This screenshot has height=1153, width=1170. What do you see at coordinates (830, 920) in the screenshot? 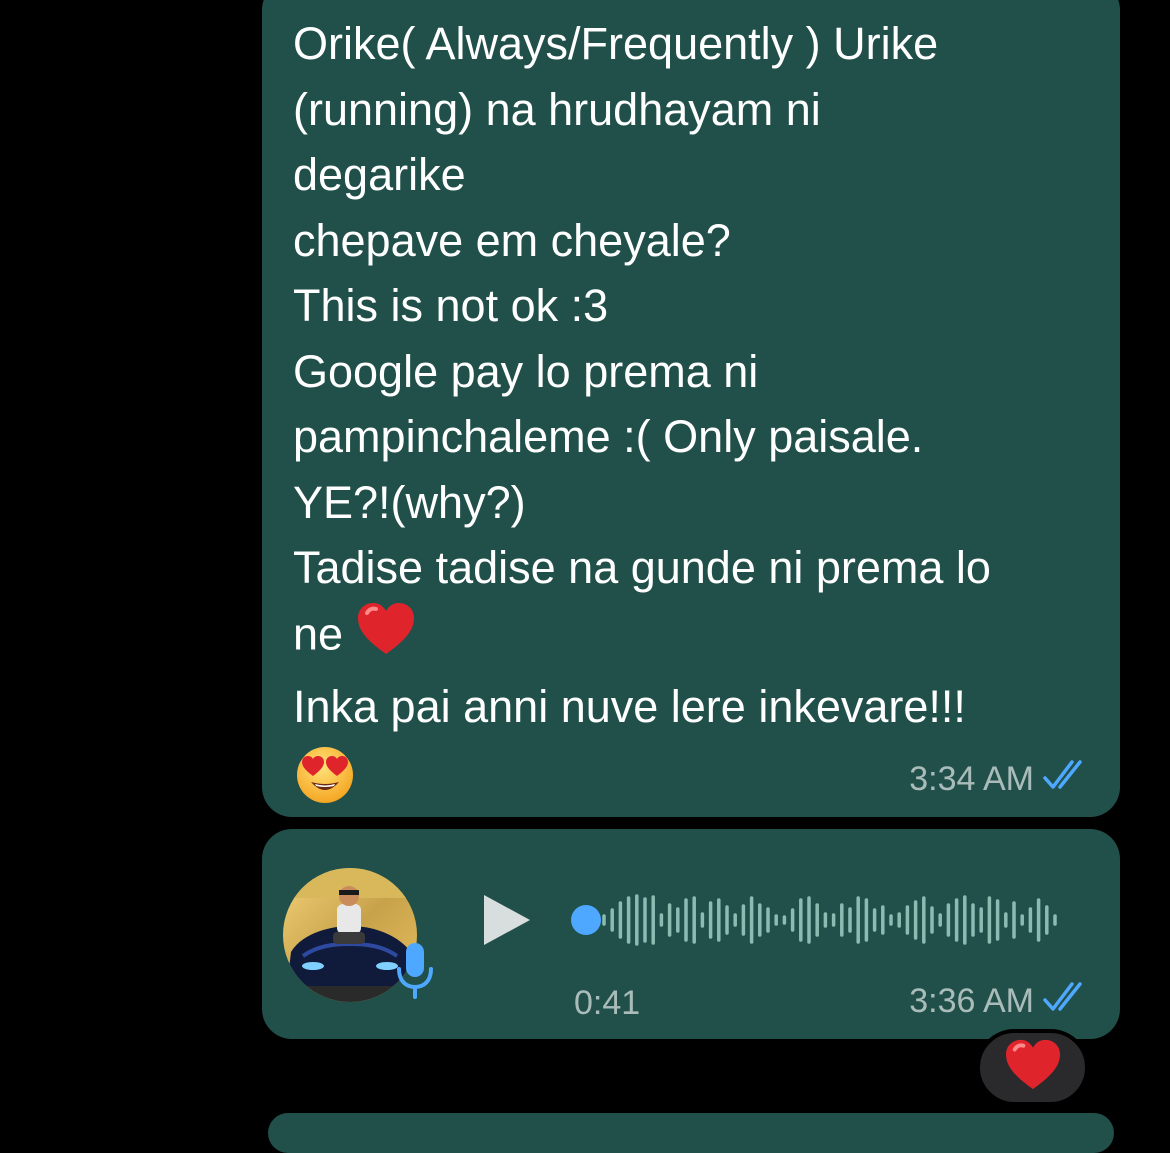
I see `voice-waveform` at bounding box center [830, 920].